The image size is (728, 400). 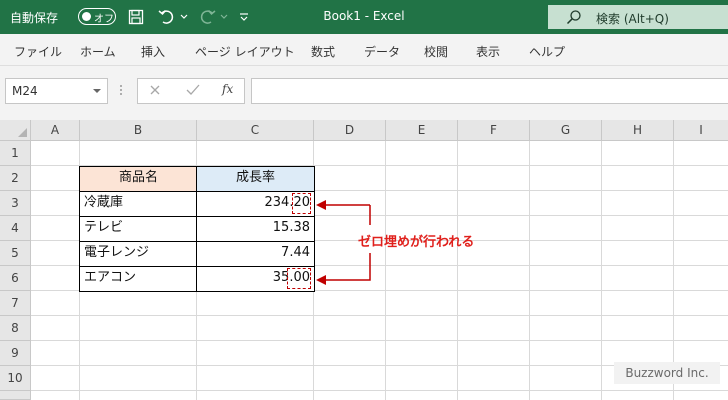 I want to click on ribbon-tabs: ファイル ホーム 挿入 ページ レイアウト 数式 データ 校閲 表示 ヘルプ, so click(x=364, y=50).